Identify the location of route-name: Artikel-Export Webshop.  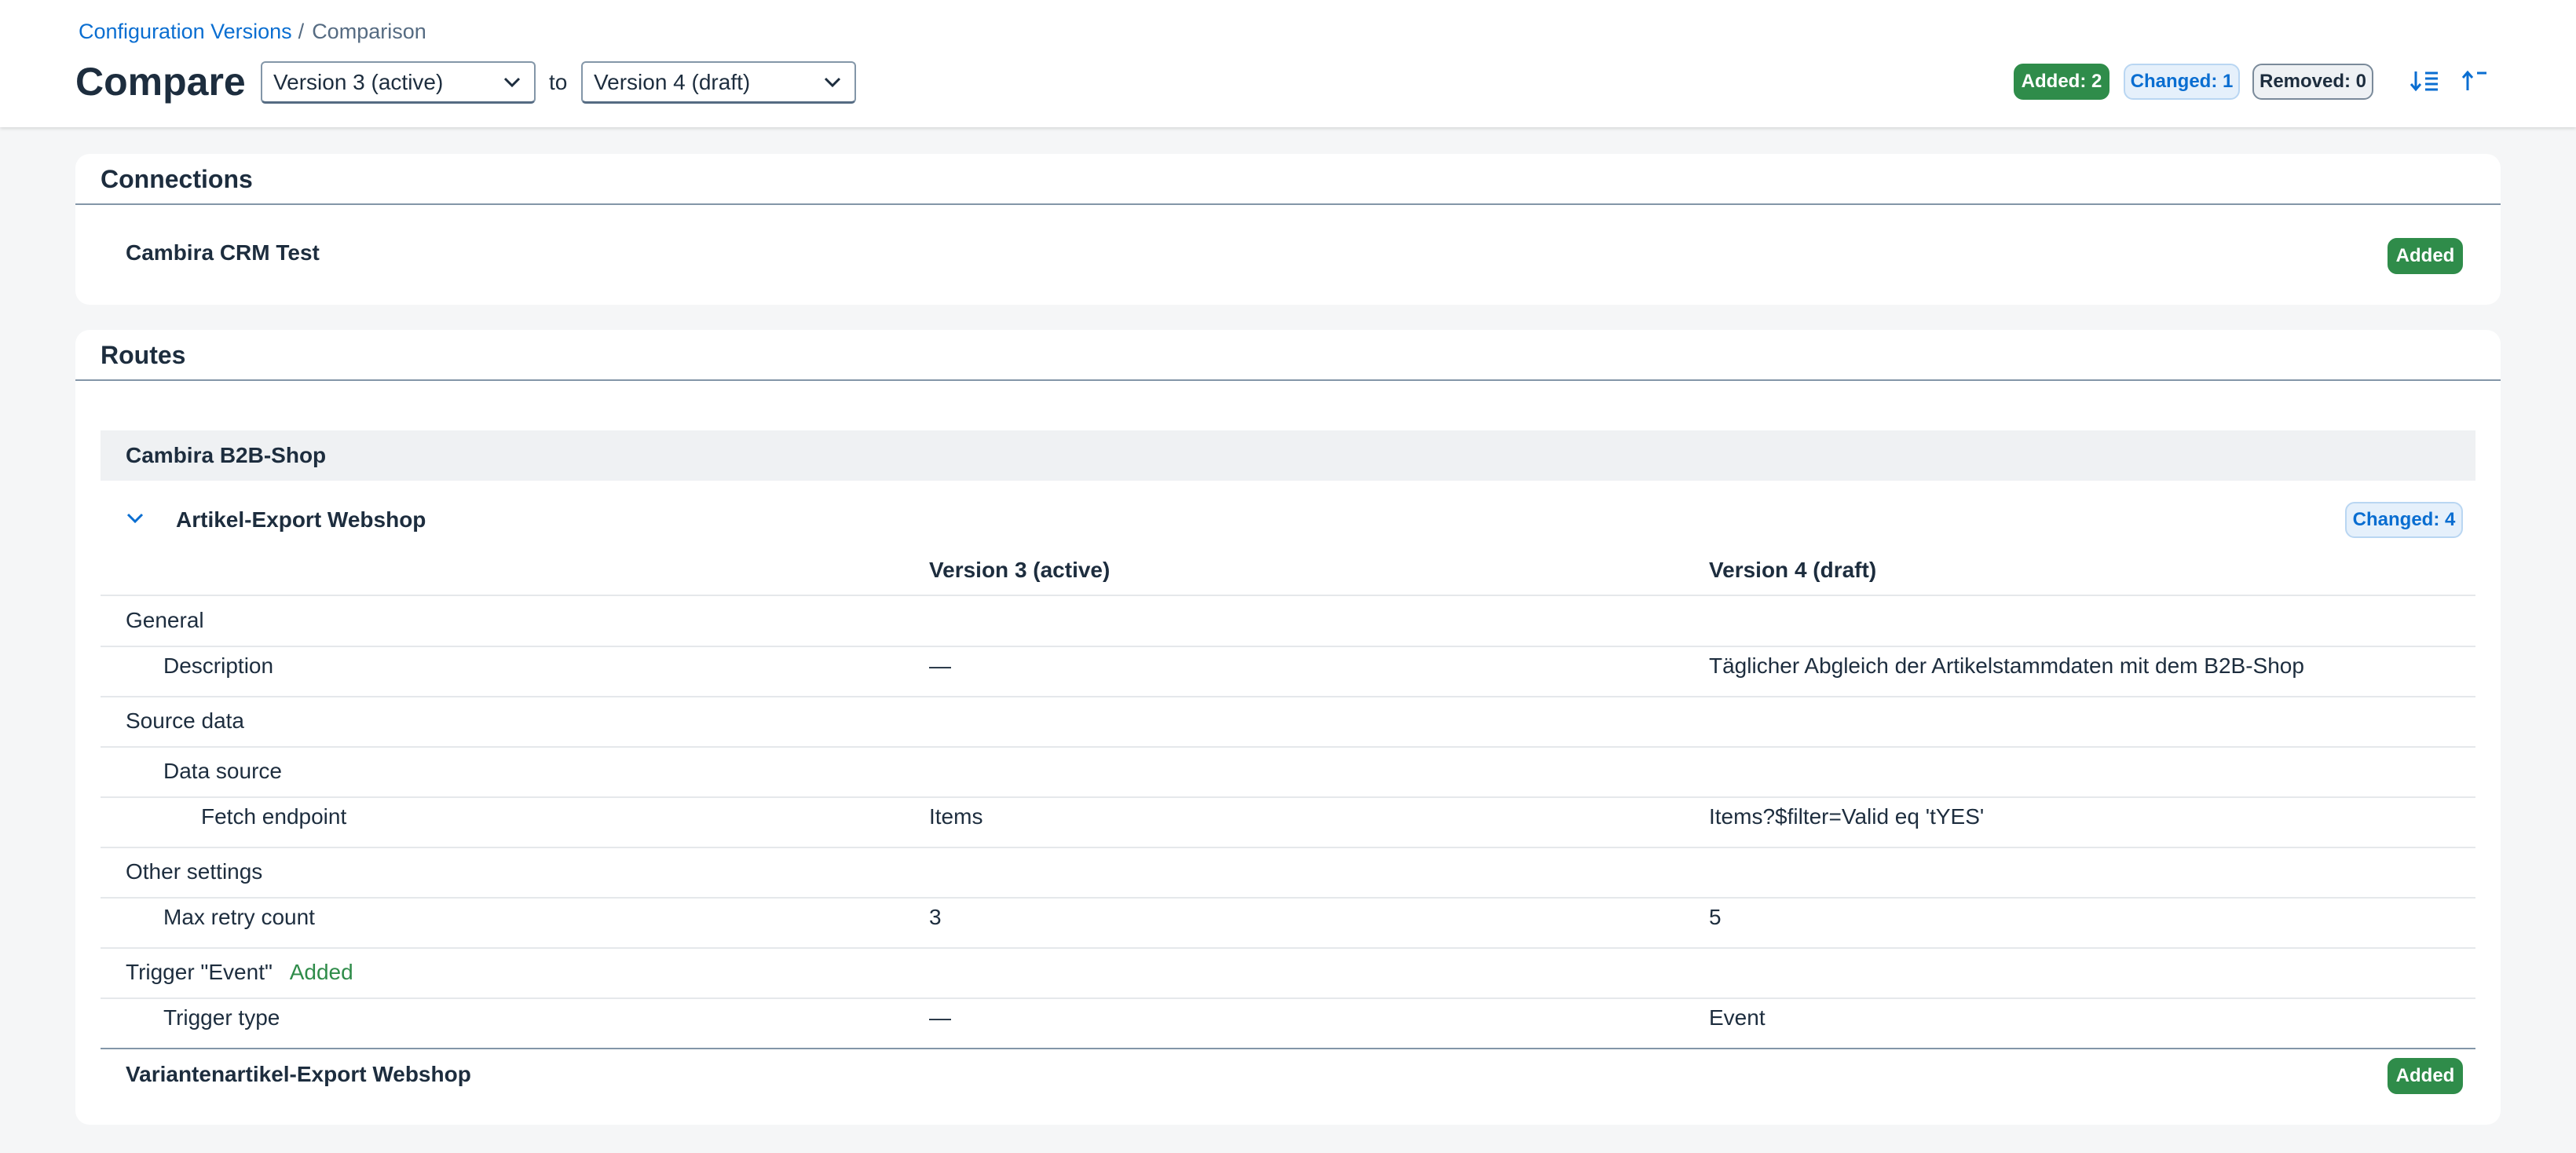
(301, 520).